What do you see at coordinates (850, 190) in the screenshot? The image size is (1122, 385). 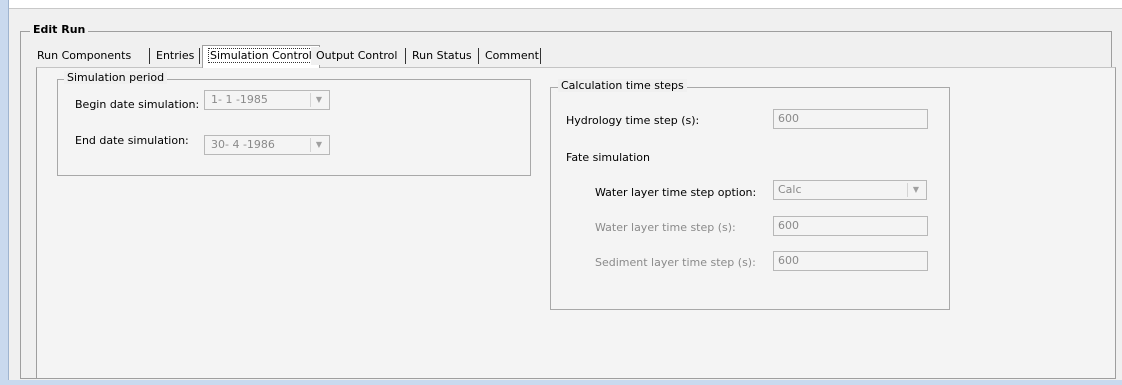 I see `water-layer-option-select: Calc ▼` at bounding box center [850, 190].